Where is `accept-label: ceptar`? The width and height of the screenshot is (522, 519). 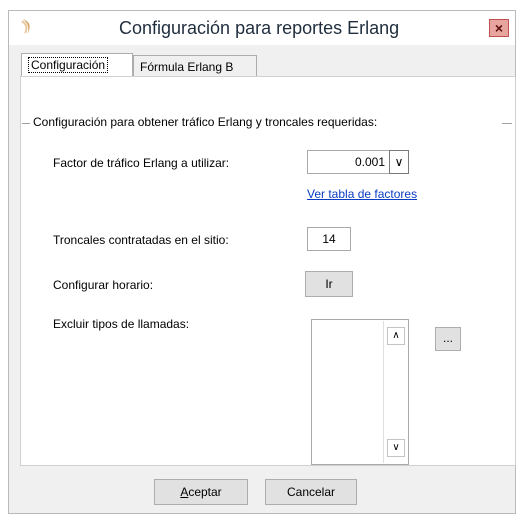
accept-label: ceptar is located at coordinates (205, 492).